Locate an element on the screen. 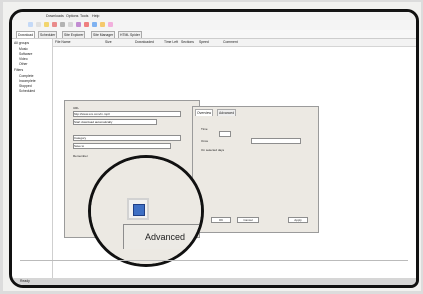 This screenshot has width=423, height=294. column-sections: Sections is located at coordinates (187, 42).